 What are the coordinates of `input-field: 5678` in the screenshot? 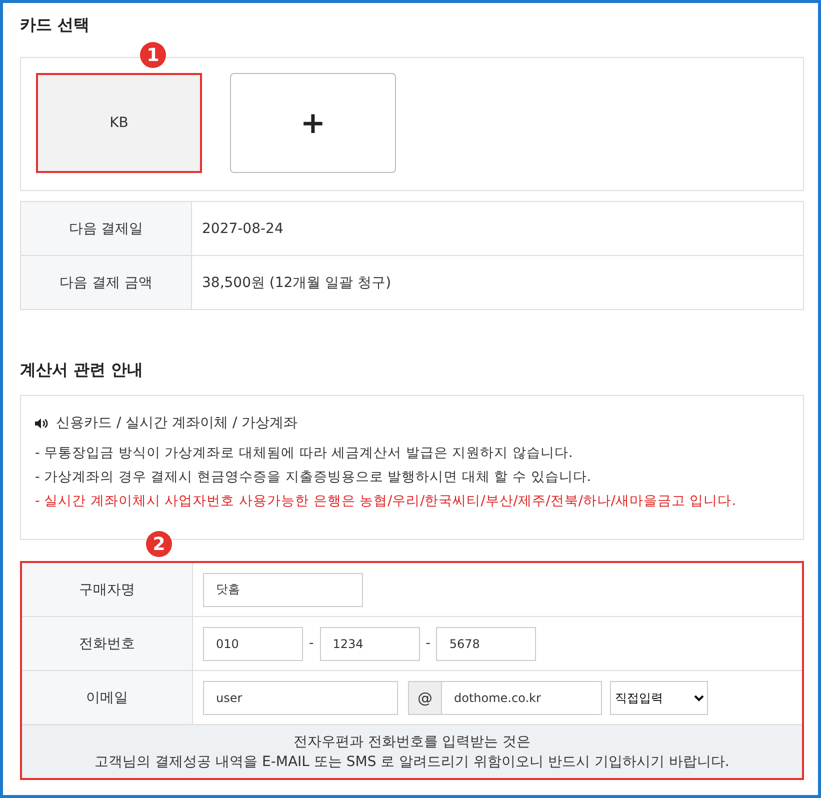 It's located at (486, 643).